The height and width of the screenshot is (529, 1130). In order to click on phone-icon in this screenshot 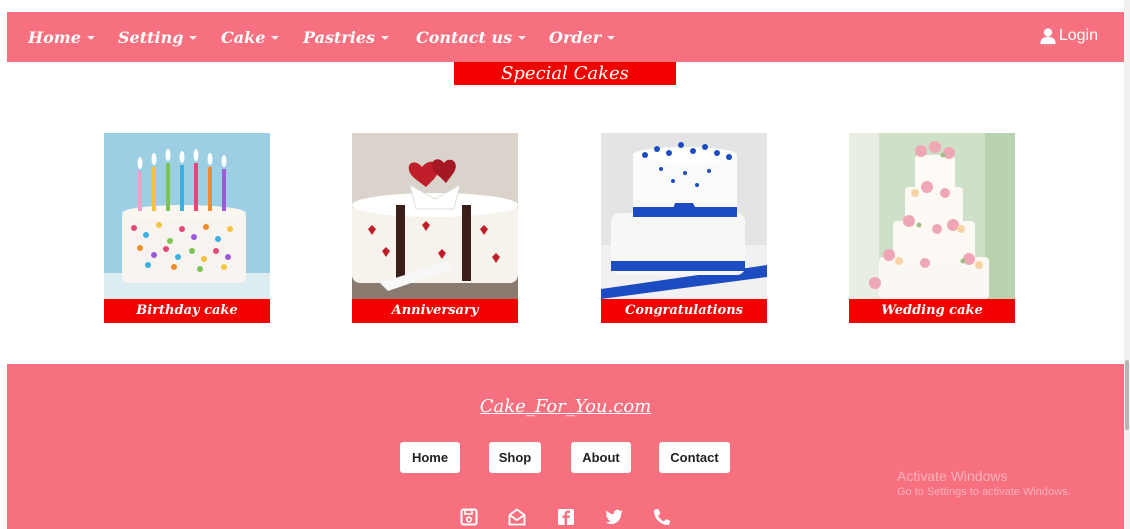, I will do `click(662, 517)`.